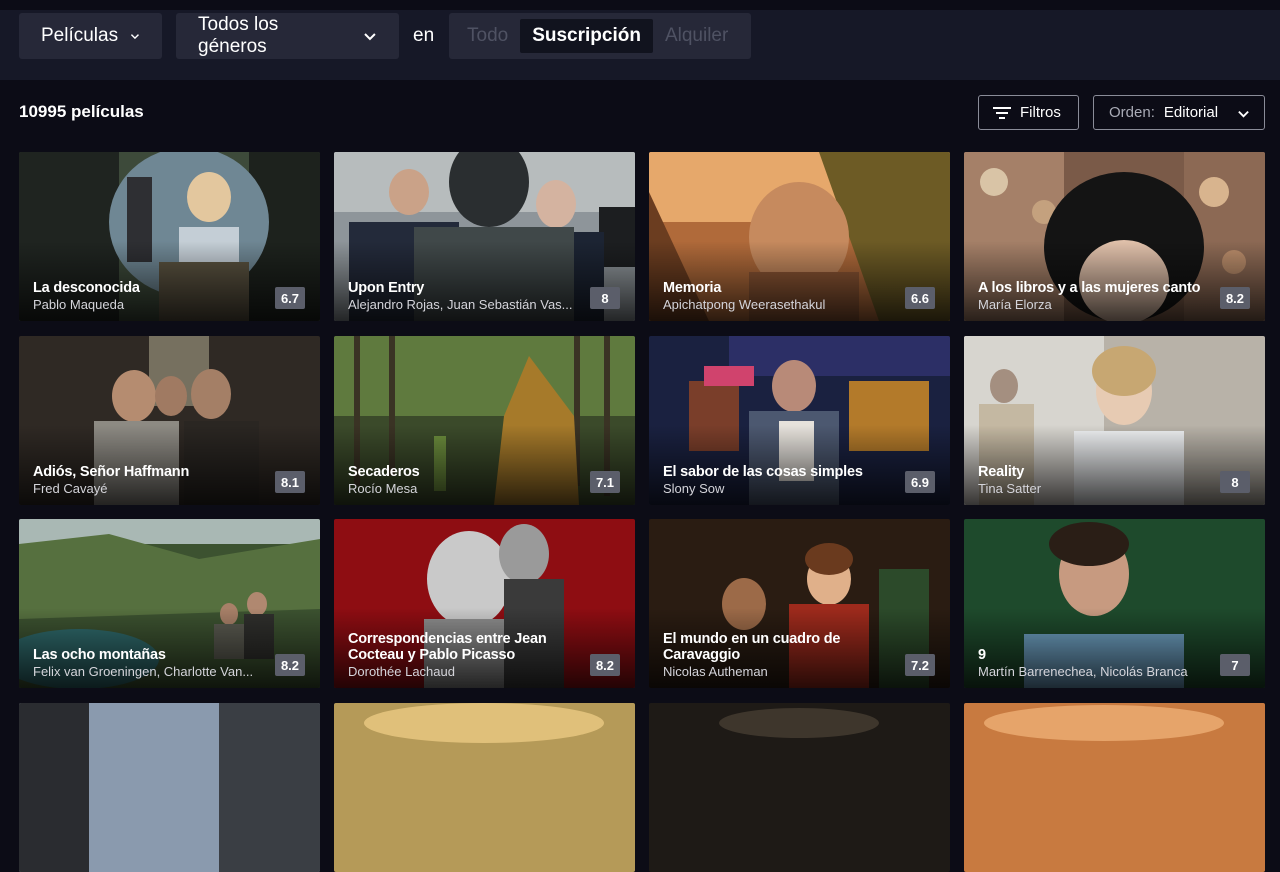  I want to click on movie-title: El sabor de las cosas simples, so click(763, 472).